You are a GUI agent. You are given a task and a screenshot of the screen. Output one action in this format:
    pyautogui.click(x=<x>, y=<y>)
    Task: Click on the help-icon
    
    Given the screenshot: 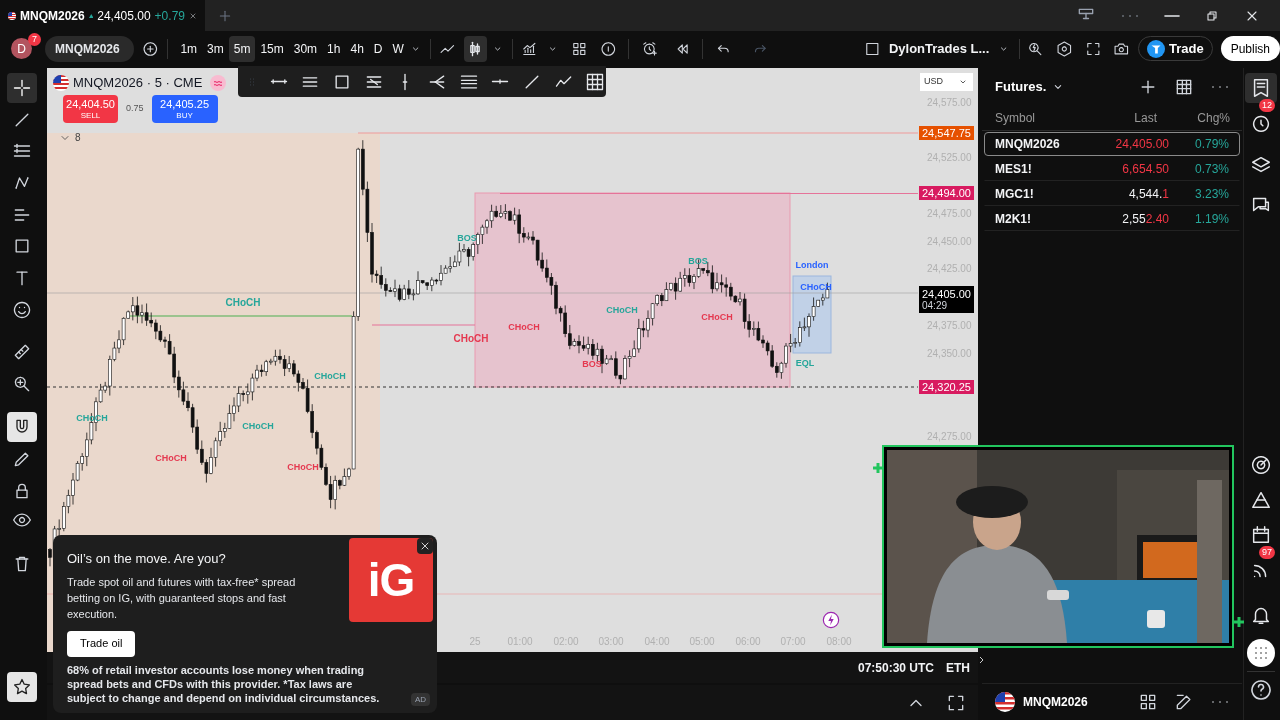 What is the action you would take?
    pyautogui.click(x=1261, y=690)
    